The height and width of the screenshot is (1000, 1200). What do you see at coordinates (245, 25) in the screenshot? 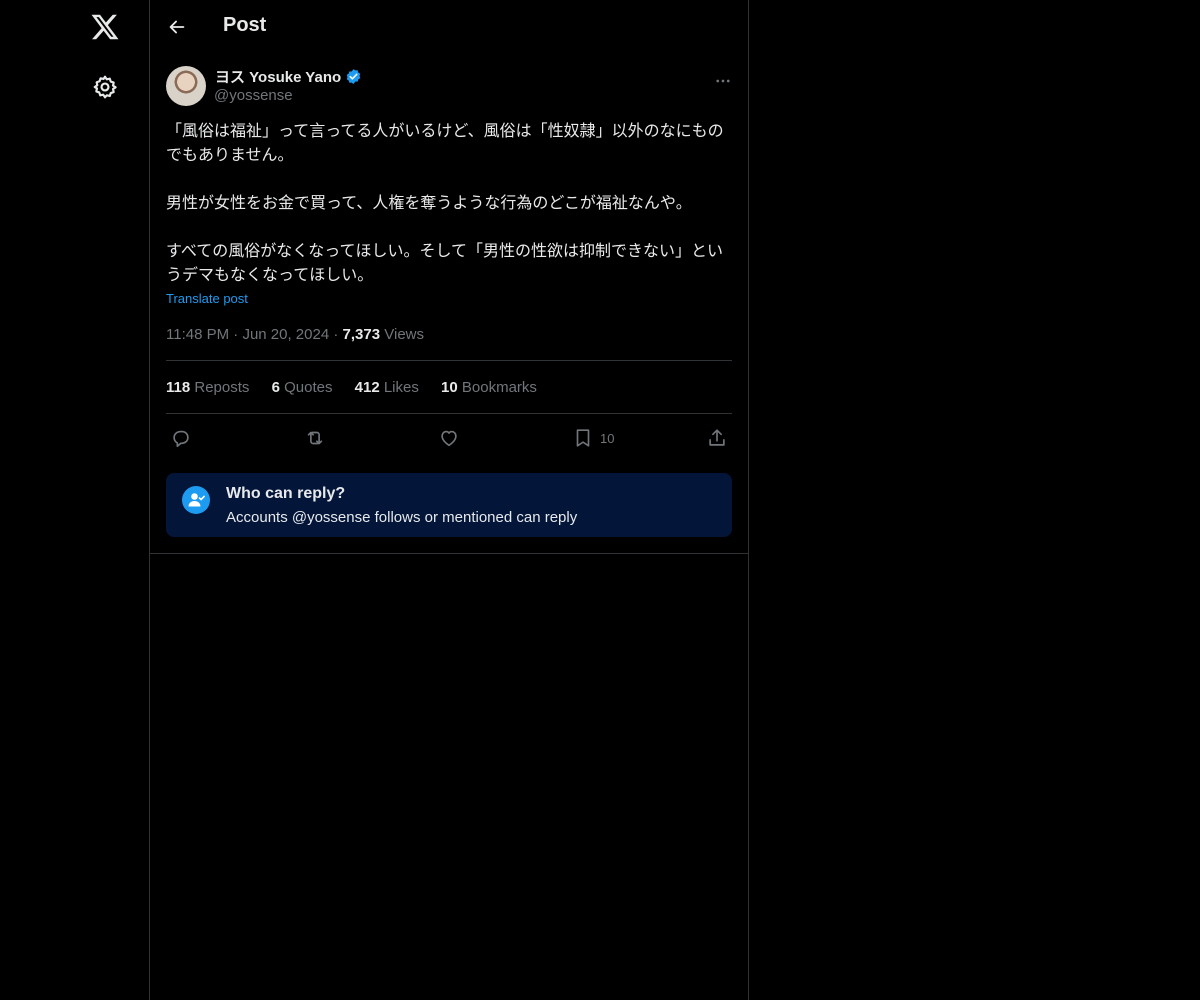
I see `page-title: Post` at bounding box center [245, 25].